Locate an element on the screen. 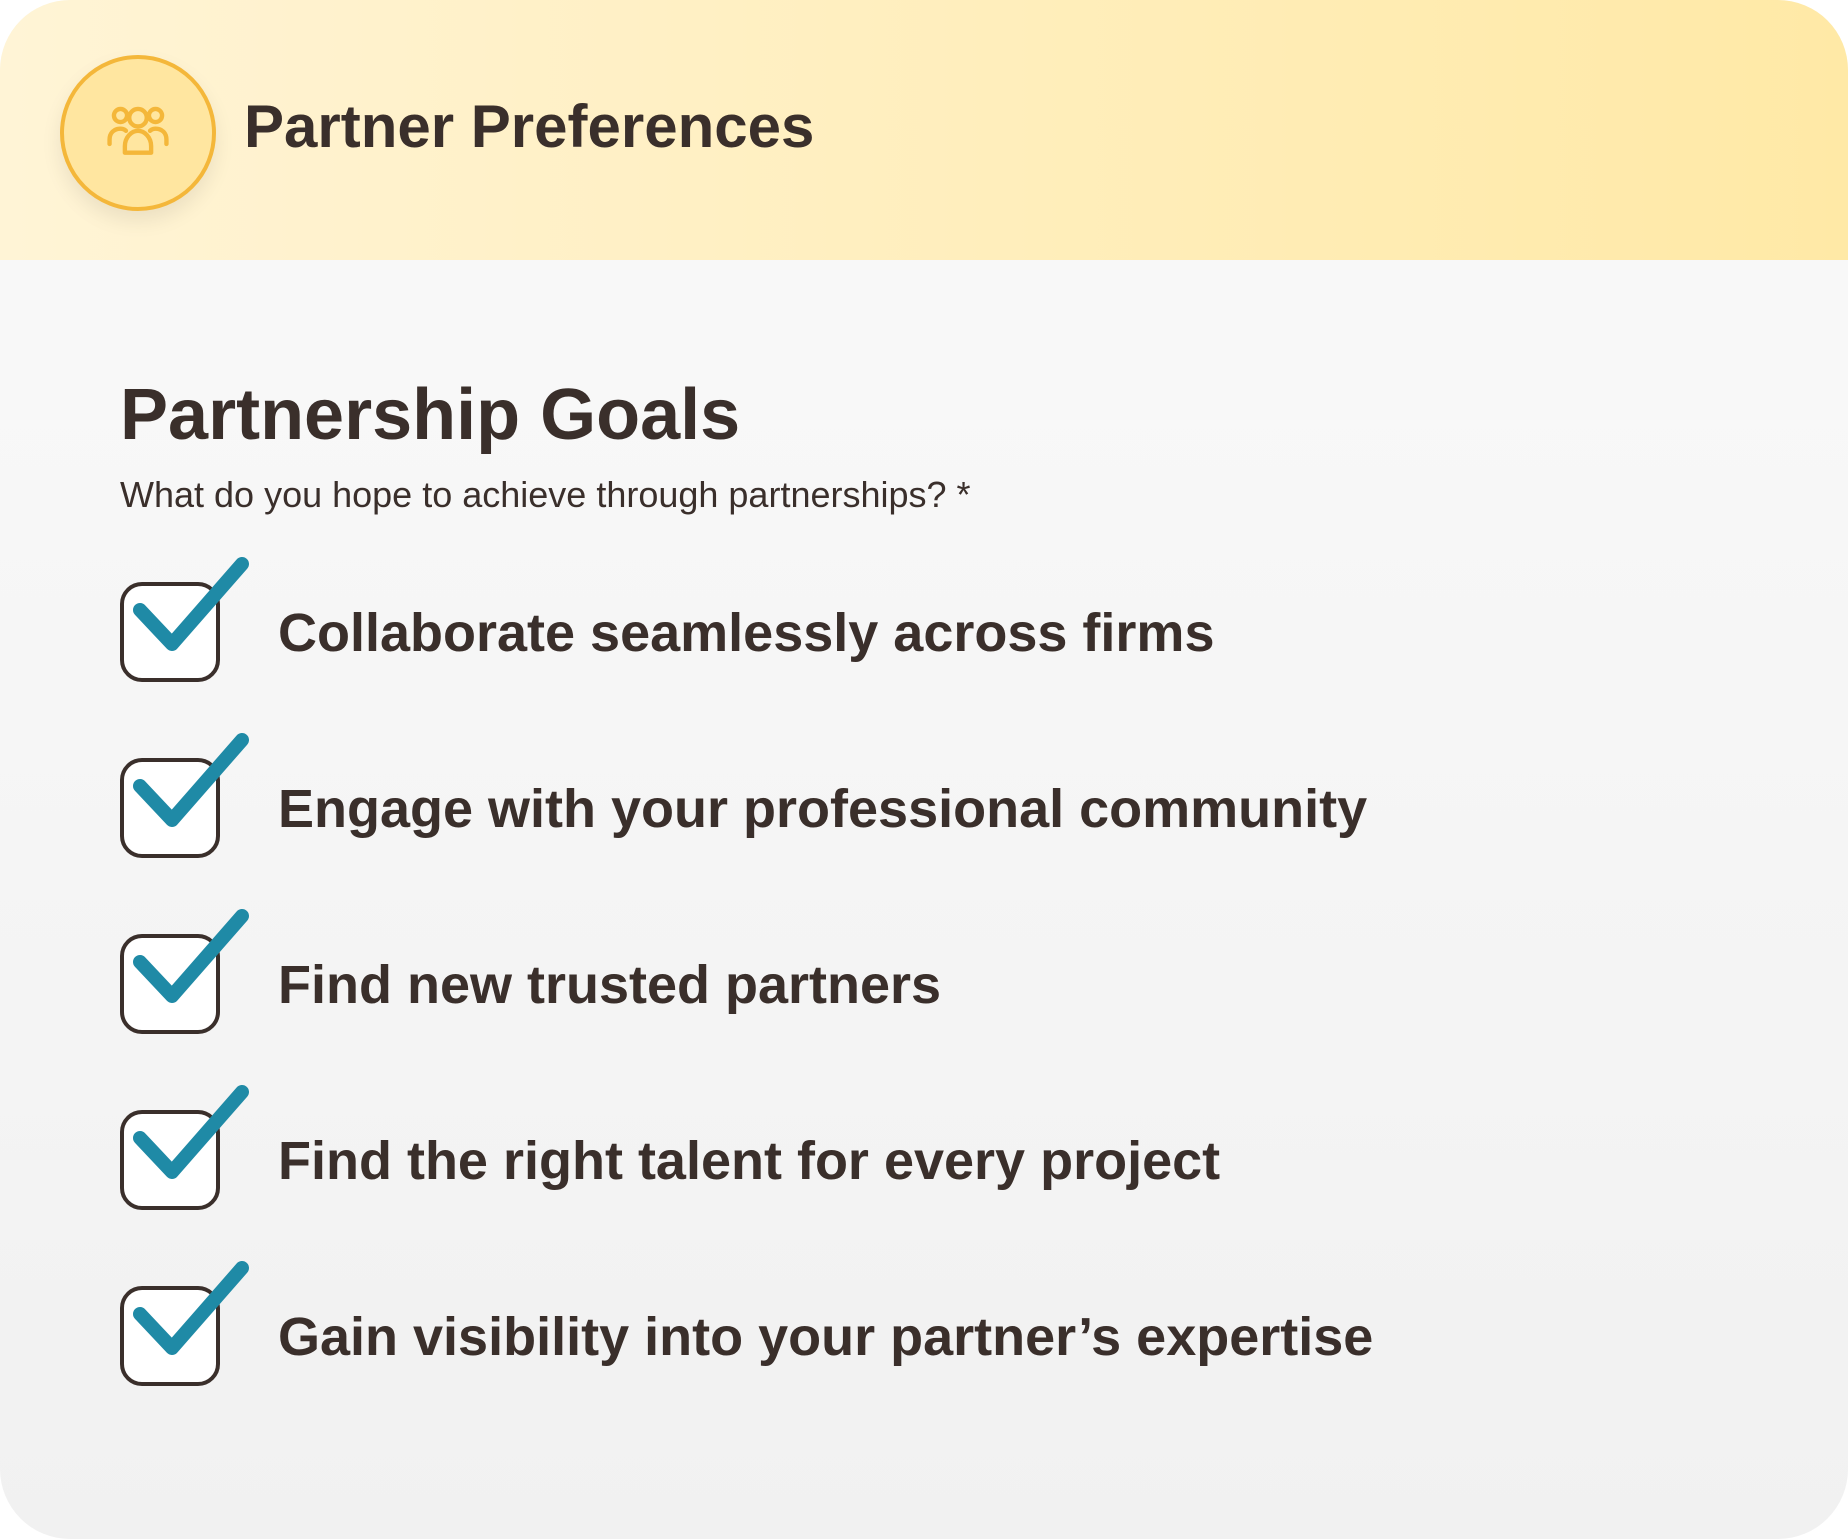 The image size is (1848, 1539). goal-option: Find new trusted partners is located at coordinates (920, 1009).